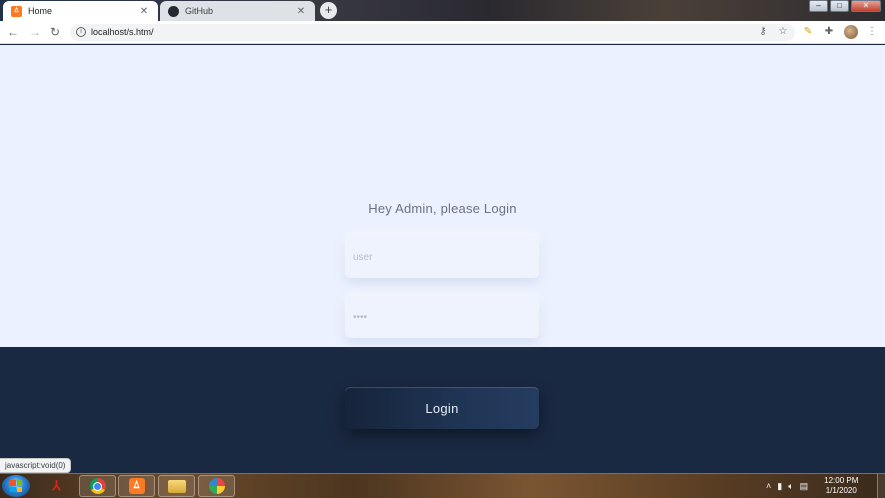 The width and height of the screenshot is (885, 498). What do you see at coordinates (779, 486) in the screenshot?
I see `battery-icon: ▮` at bounding box center [779, 486].